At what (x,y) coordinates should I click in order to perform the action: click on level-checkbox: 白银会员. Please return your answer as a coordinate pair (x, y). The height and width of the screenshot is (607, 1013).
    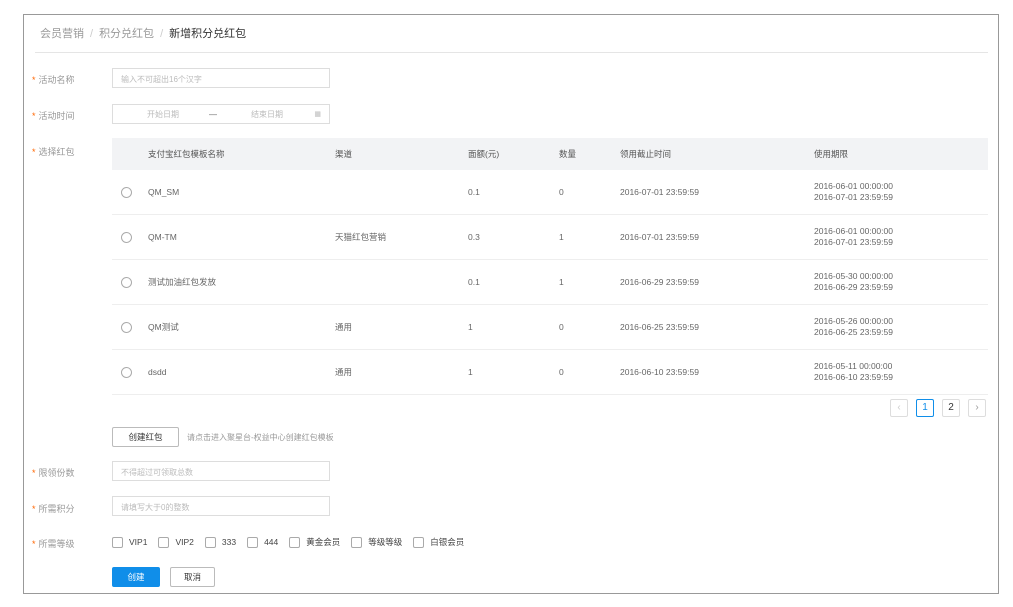
    Looking at the image, I should click on (438, 542).